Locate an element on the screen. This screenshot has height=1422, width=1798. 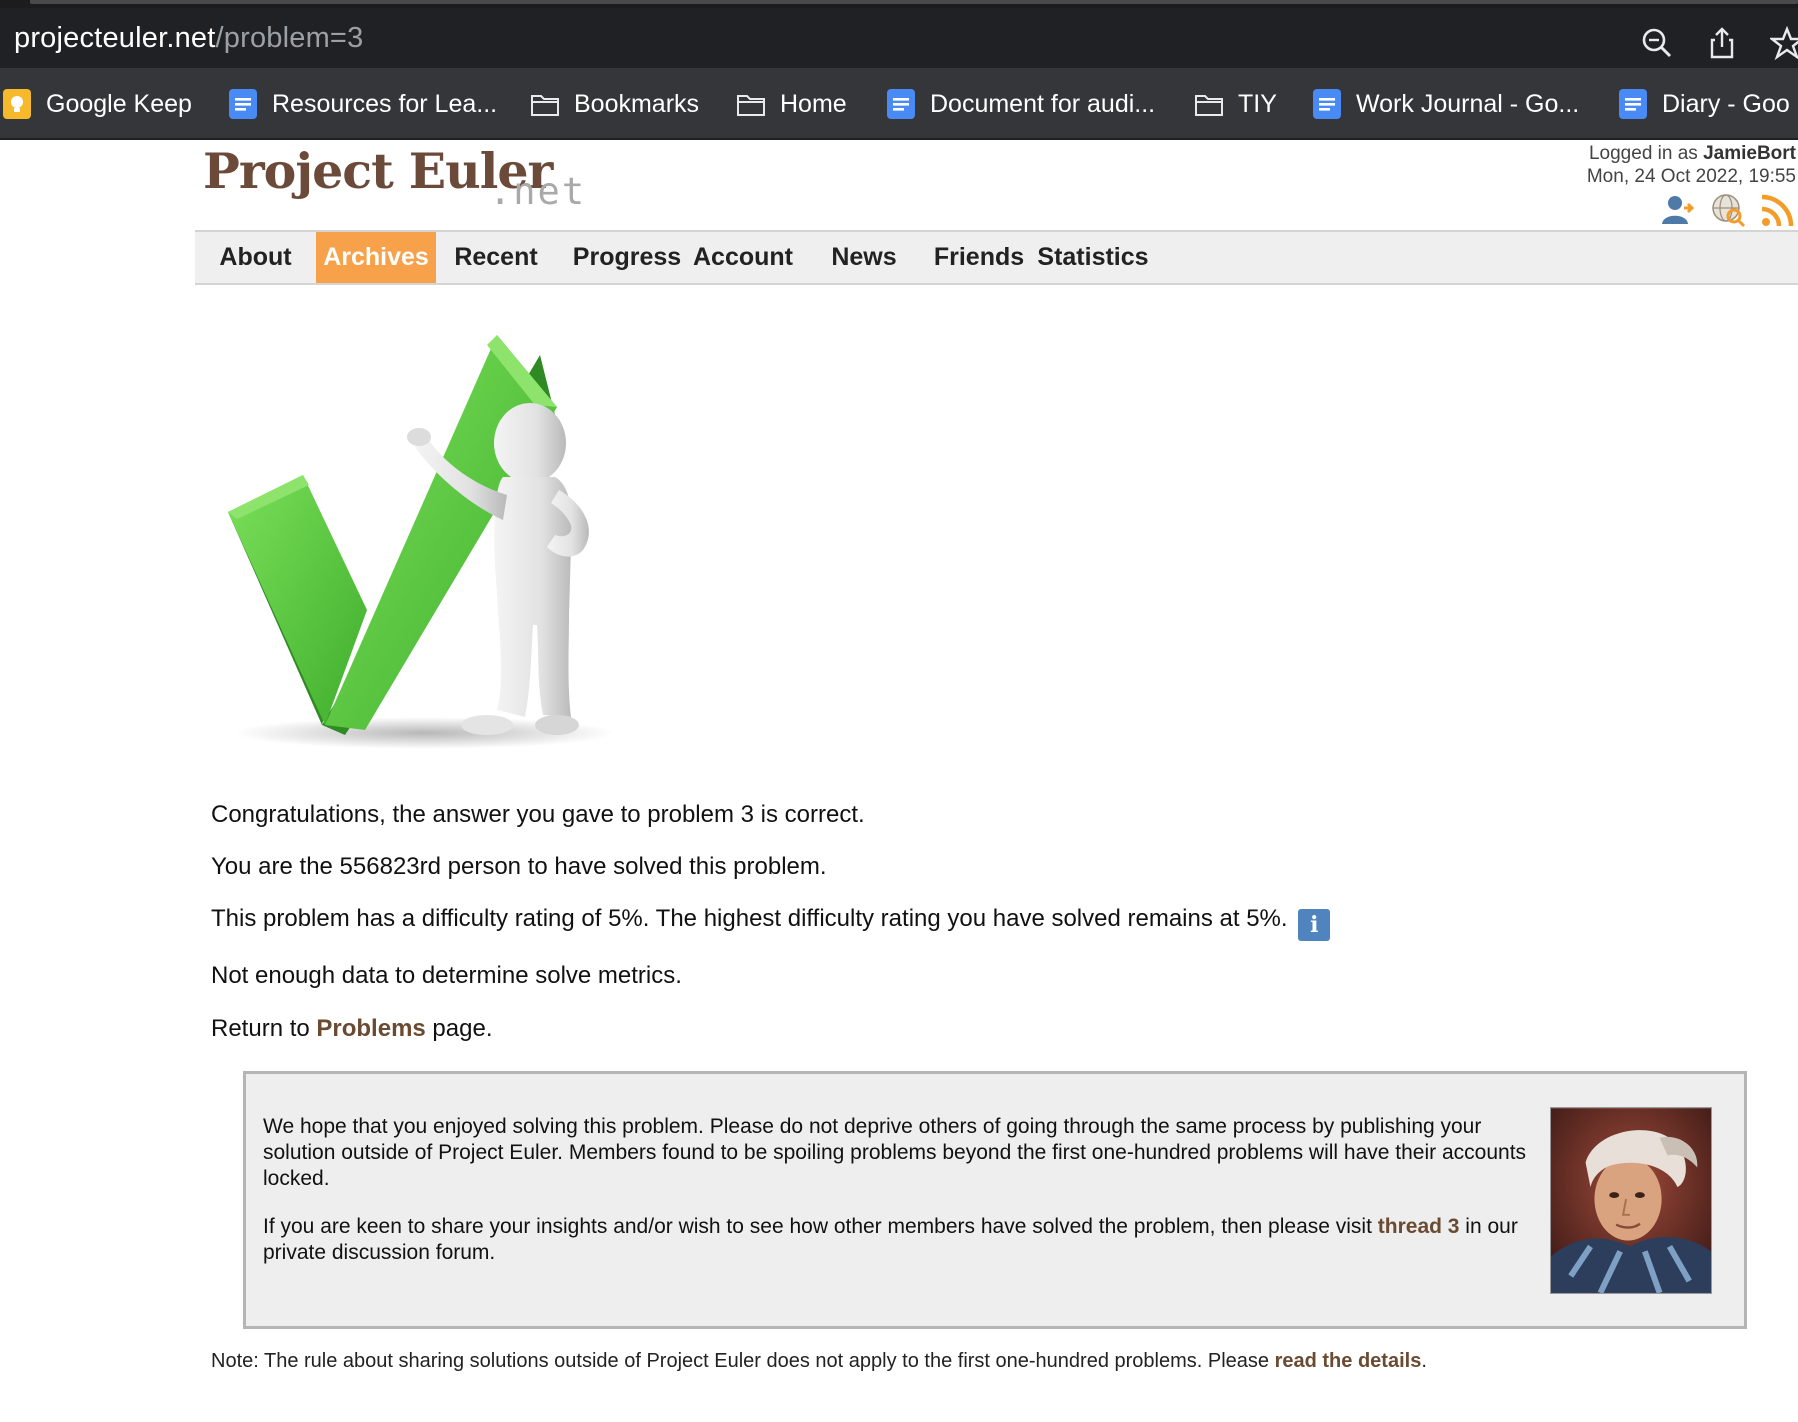
problems-link: Problems is located at coordinates (370, 1028).